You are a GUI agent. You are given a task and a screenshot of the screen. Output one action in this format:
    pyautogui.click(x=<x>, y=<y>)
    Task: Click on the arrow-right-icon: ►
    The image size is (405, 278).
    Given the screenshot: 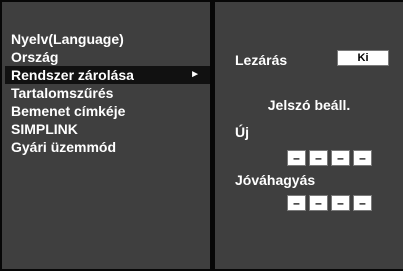 What is the action you would take?
    pyautogui.click(x=195, y=74)
    